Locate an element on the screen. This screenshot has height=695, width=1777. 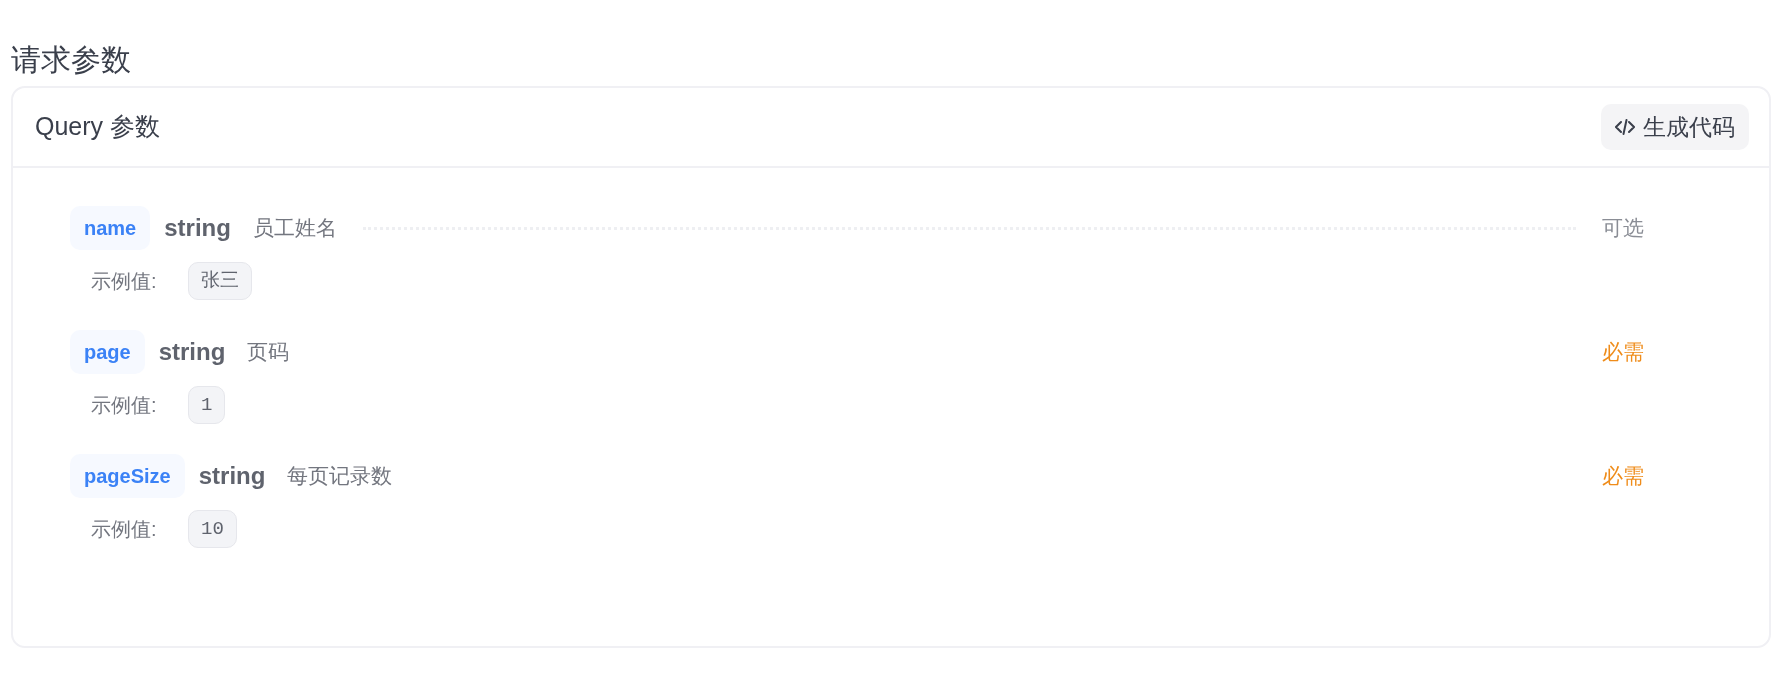
param-name: pageSize is located at coordinates (127, 476).